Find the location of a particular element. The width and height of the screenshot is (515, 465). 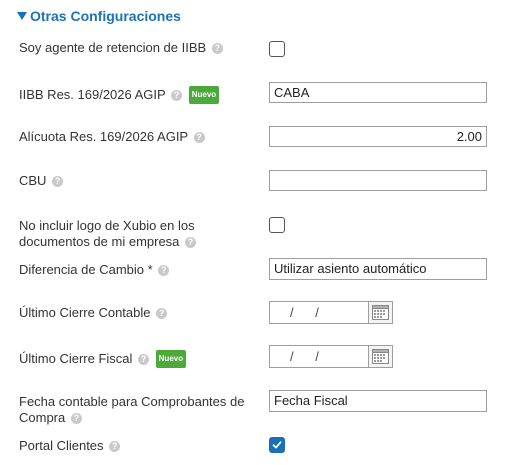

iibb-agent-checkbox is located at coordinates (277, 49).